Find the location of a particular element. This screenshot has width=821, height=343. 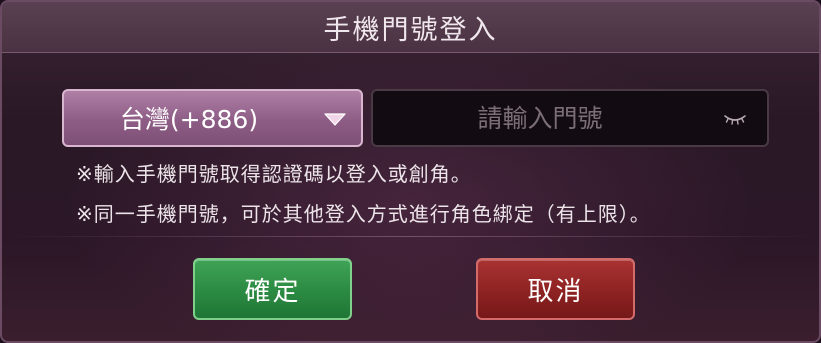

notice-text-2: ※同一手機門號，可於其他登入方式進行角色綁定（有上限）。 is located at coordinates (363, 214).